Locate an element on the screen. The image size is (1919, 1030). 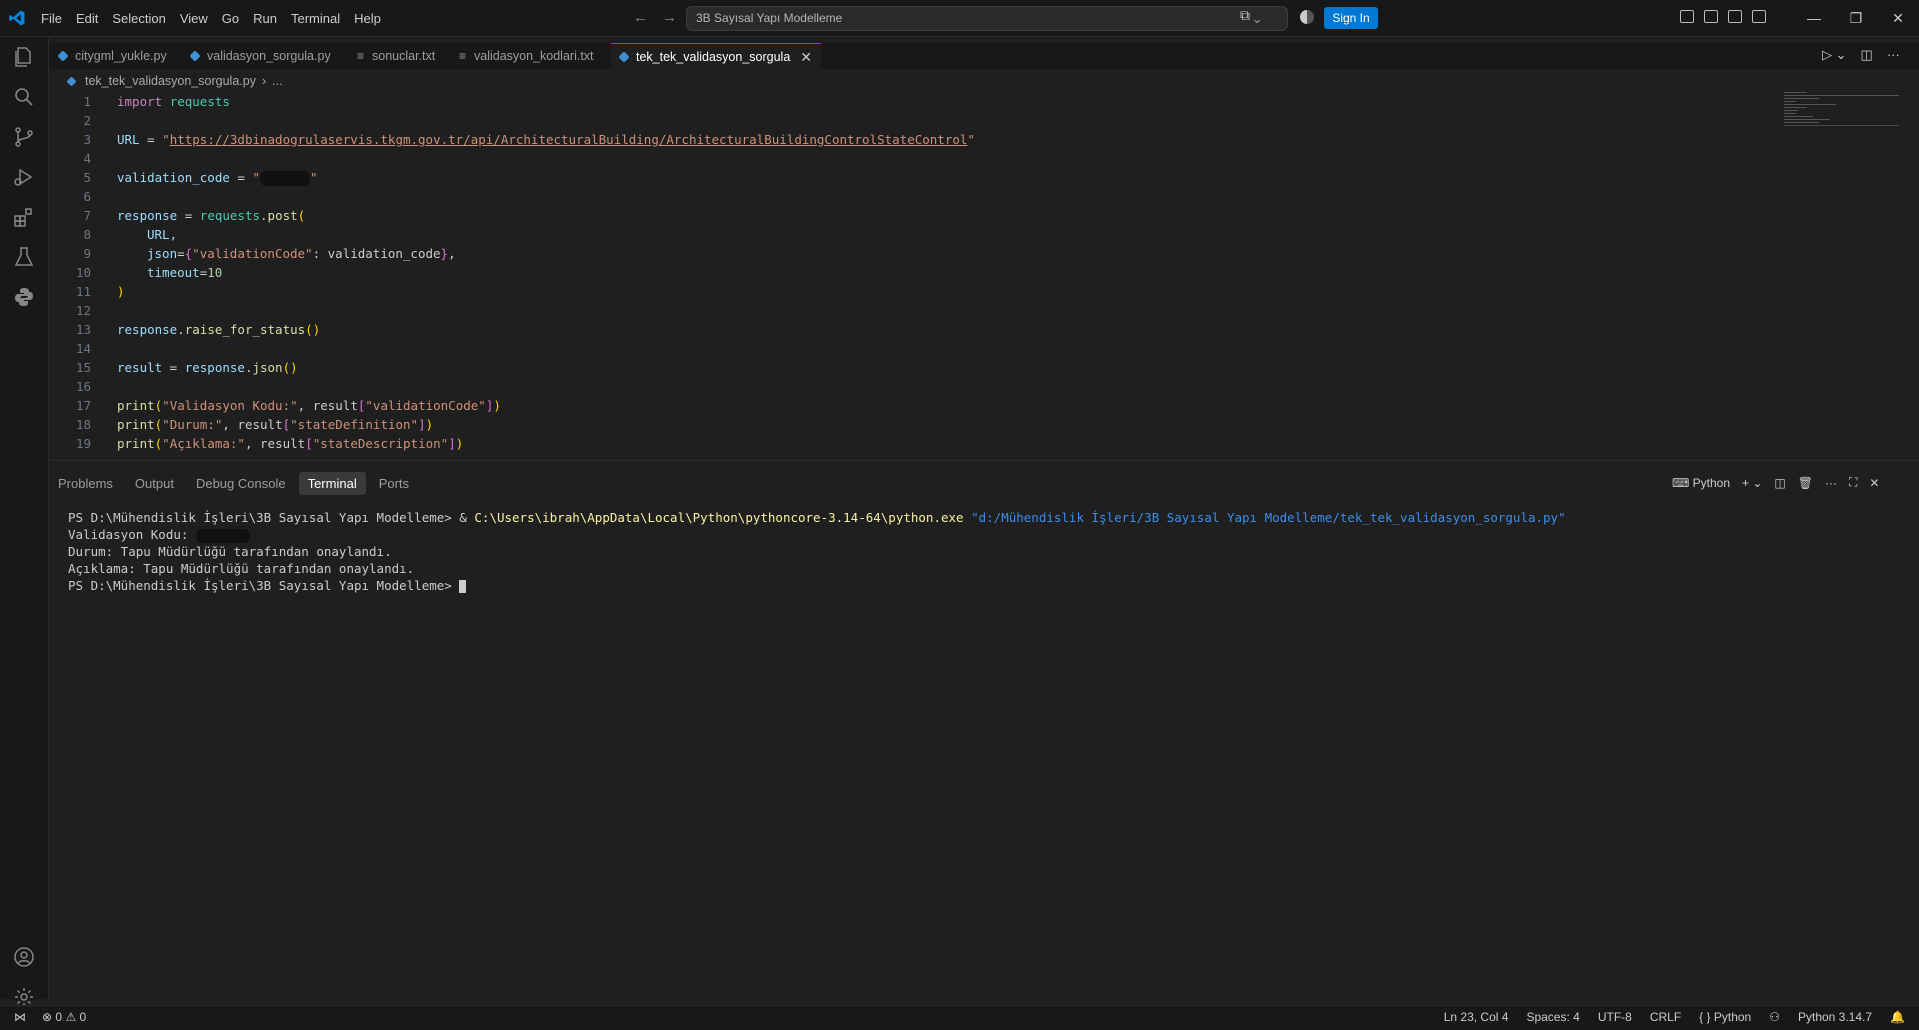
kill-terminal-trash-icon: 🗑 is located at coordinates (1805, 483).